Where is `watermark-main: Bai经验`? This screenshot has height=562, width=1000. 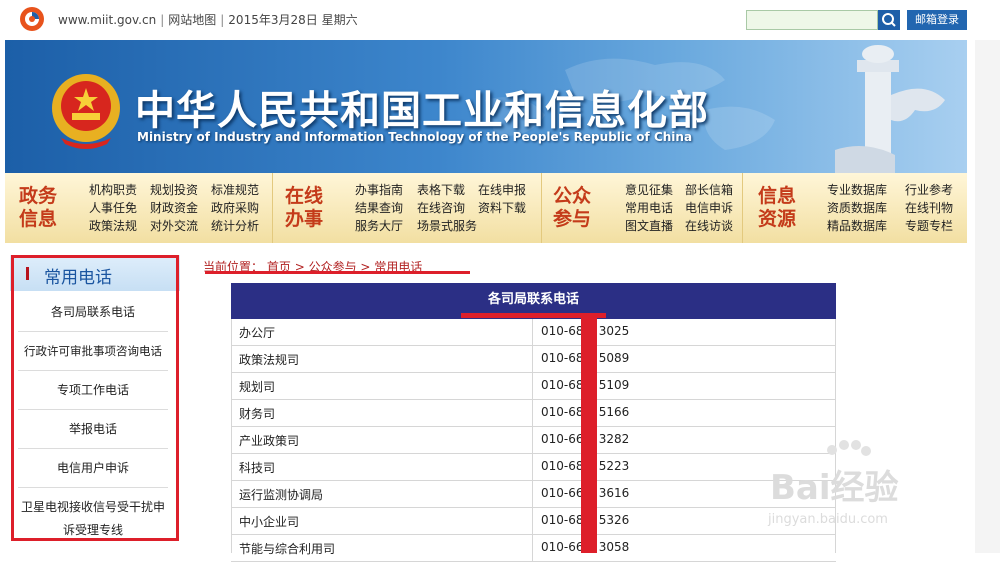 watermark-main: Bai经验 is located at coordinates (834, 488).